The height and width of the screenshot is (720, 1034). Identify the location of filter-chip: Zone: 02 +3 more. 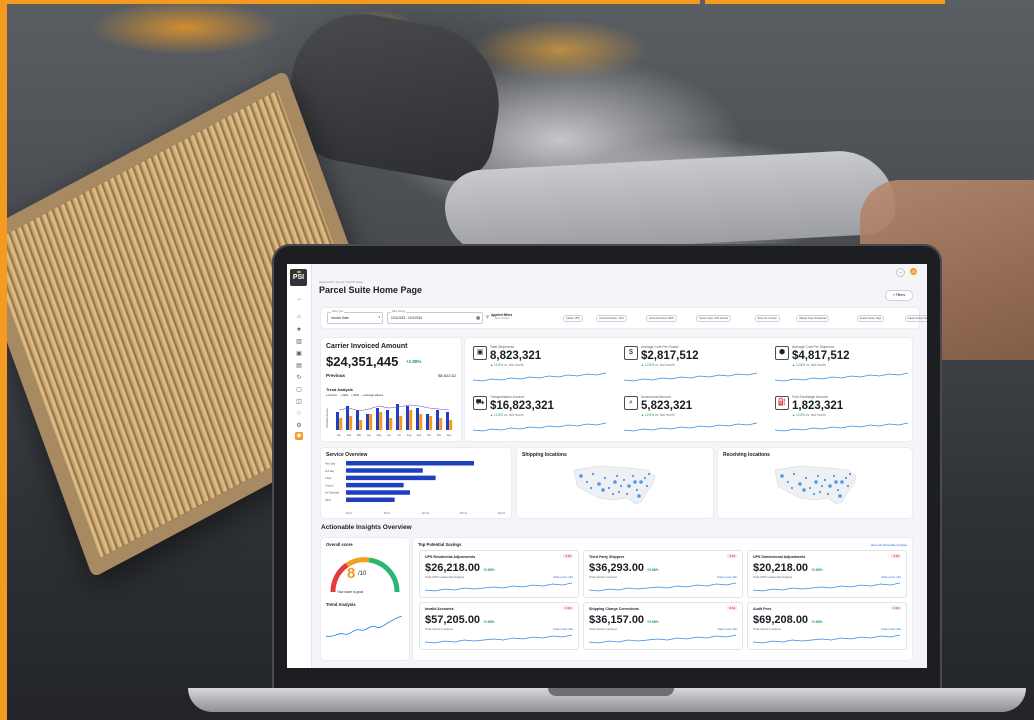
(767, 318).